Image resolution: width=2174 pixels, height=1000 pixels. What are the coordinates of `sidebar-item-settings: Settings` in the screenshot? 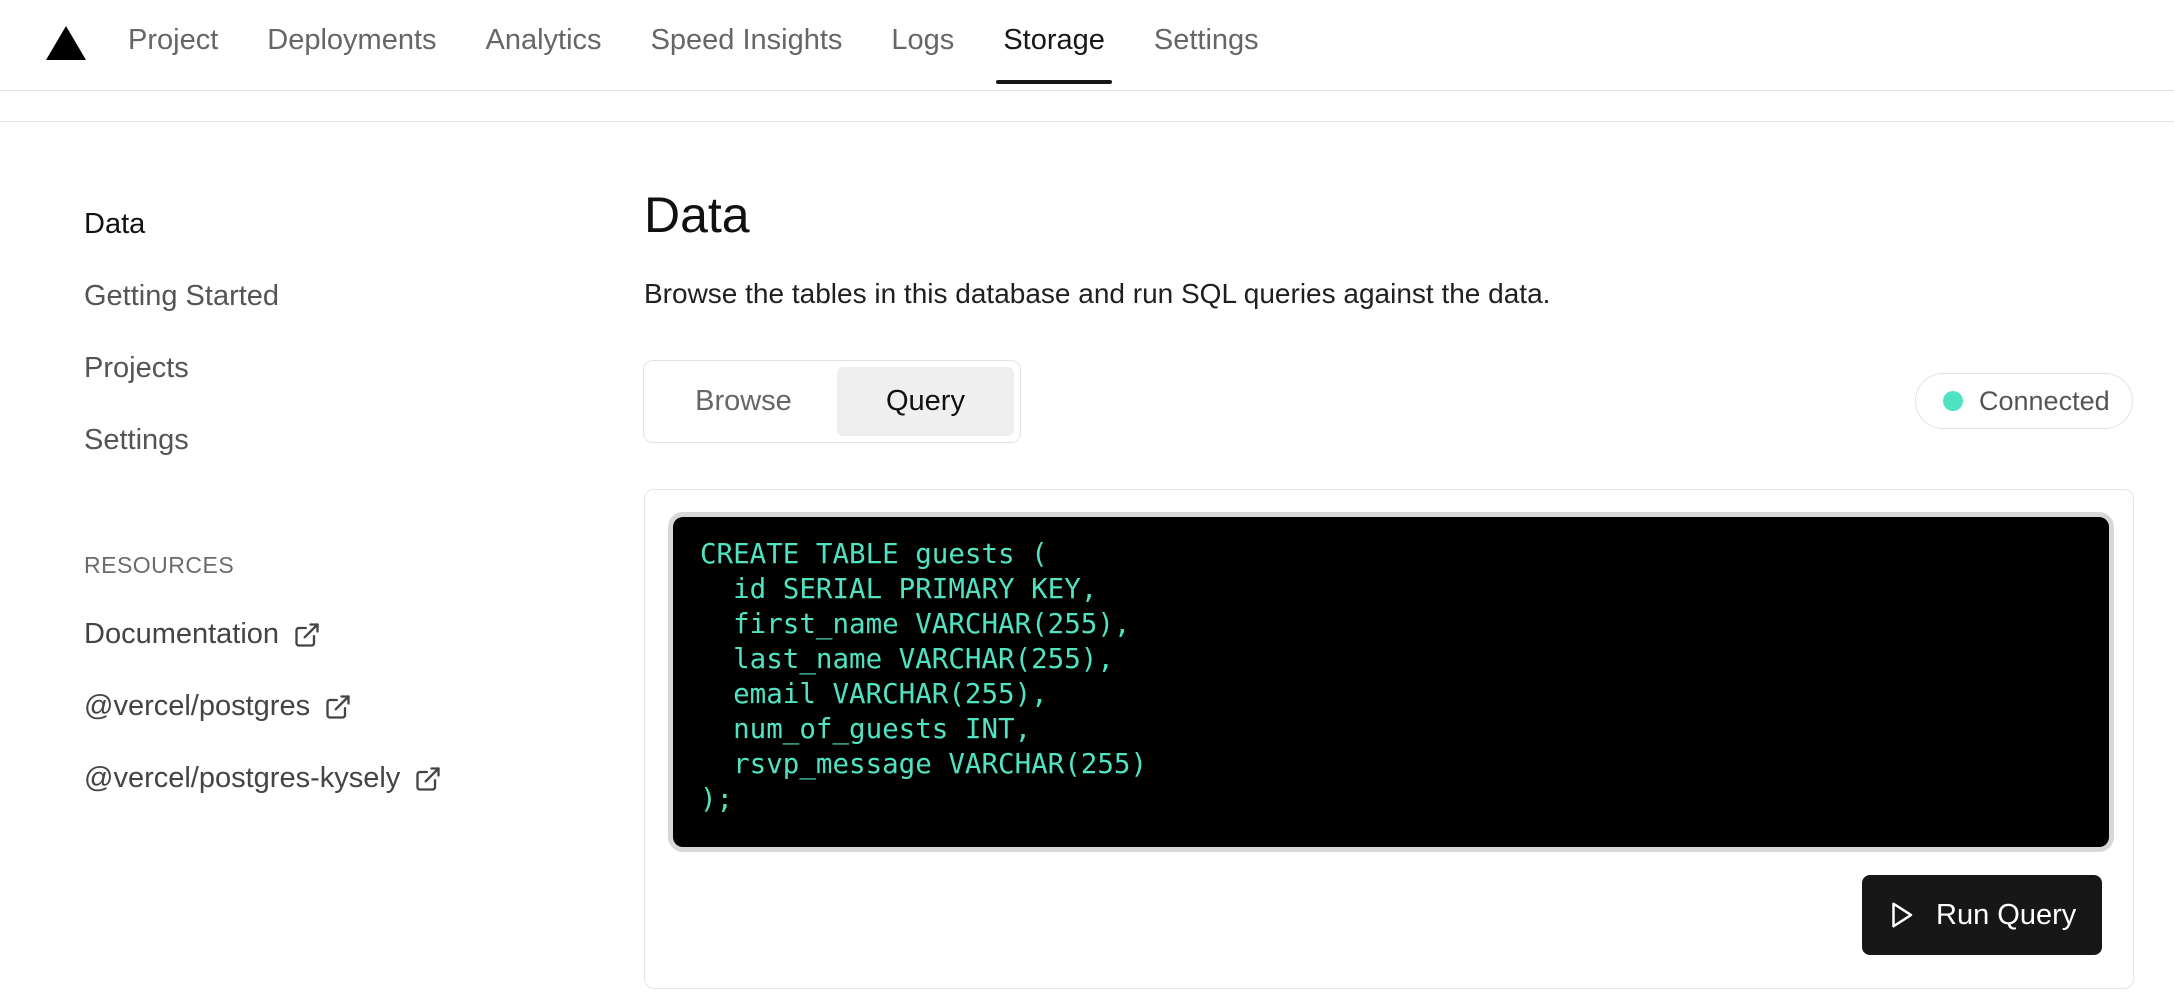 It's located at (136, 440).